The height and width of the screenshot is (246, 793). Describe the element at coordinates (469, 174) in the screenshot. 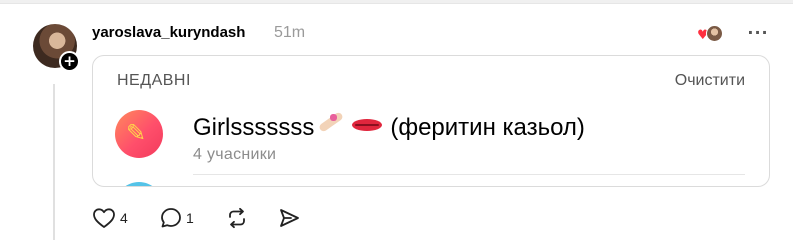

I see `row-divider` at that location.